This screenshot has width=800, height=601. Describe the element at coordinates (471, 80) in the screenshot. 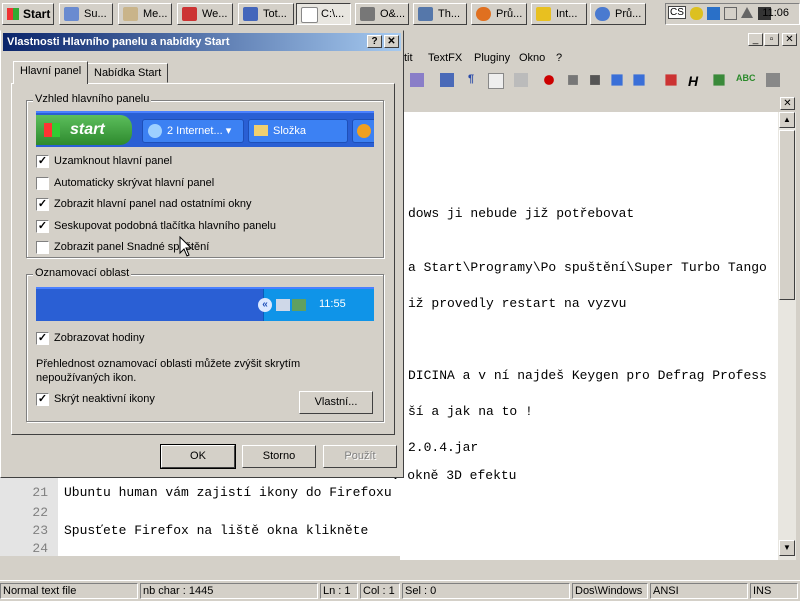

I see `pilcrow-icon: ¶` at that location.